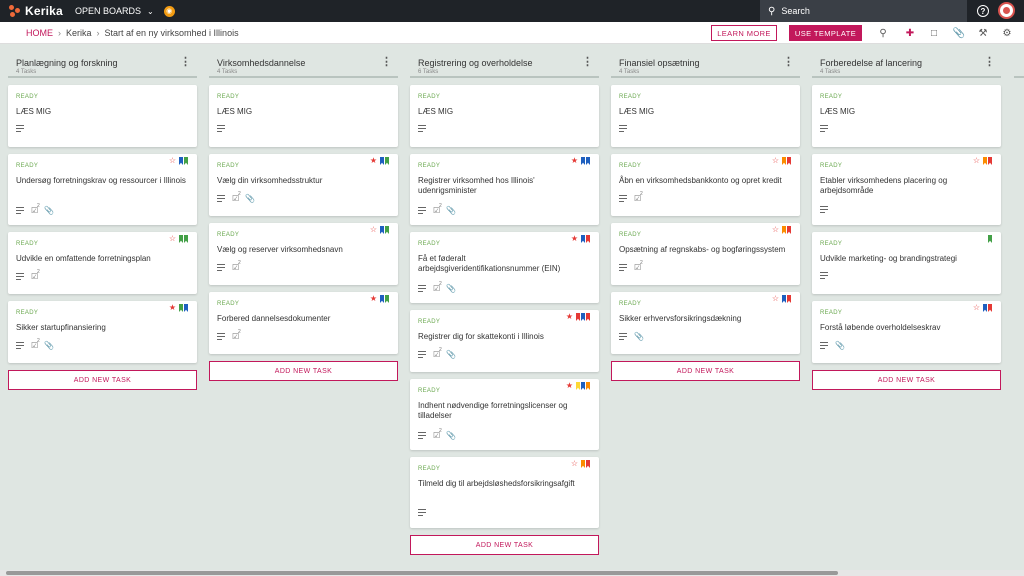  I want to click on open-boards-menu: OPEN BOARDS ⌄, so click(114, 11).